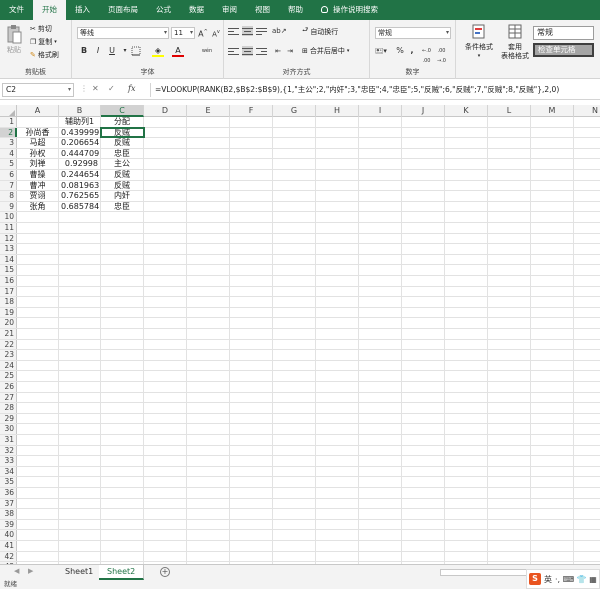  What do you see at coordinates (165, 572) in the screenshot?
I see `add-sheet-button: +` at bounding box center [165, 572].